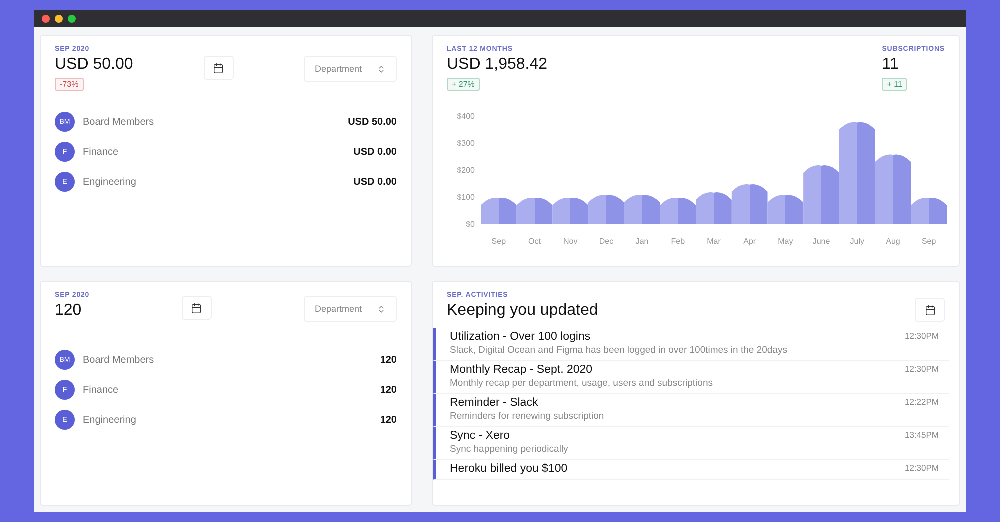 This screenshot has height=522, width=1000. Describe the element at coordinates (642, 241) in the screenshot. I see `x-axis-label: Jan` at that location.